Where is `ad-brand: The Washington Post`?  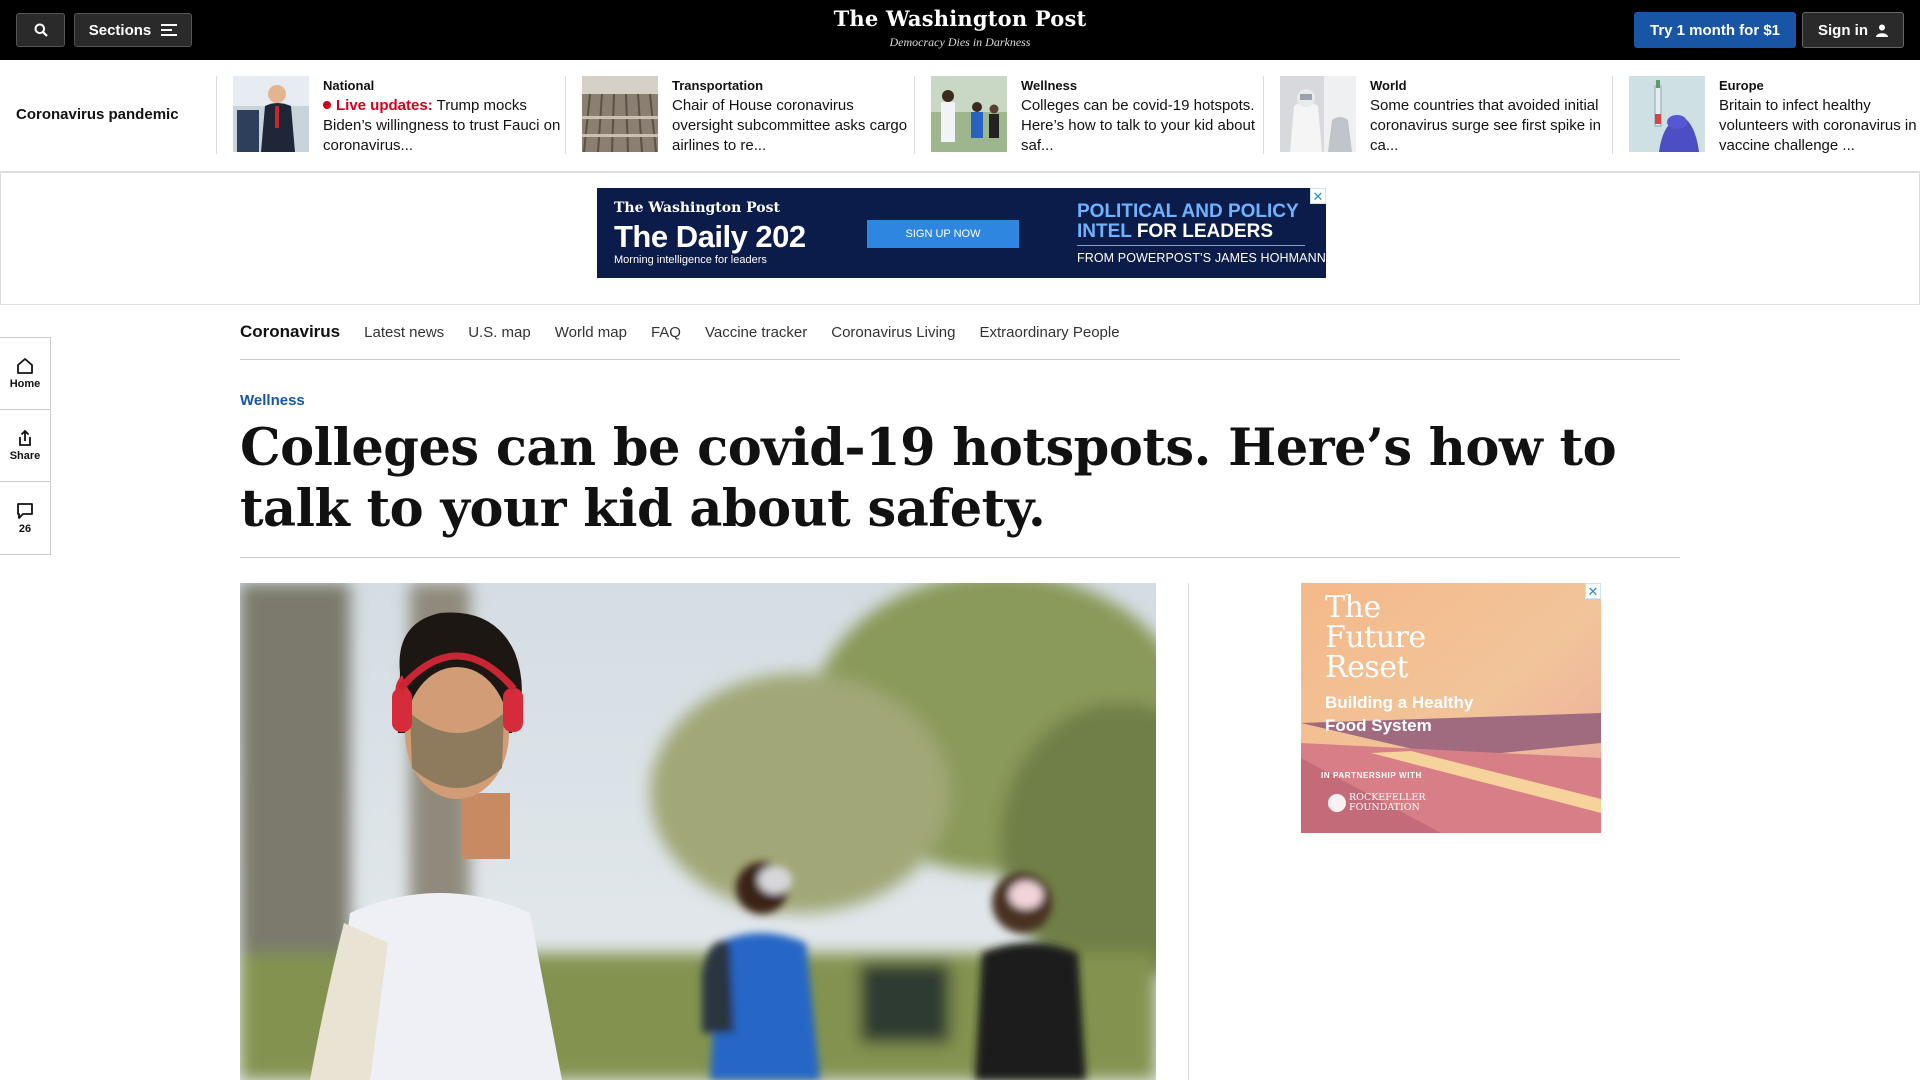 ad-brand: The Washington Post is located at coordinates (697, 208).